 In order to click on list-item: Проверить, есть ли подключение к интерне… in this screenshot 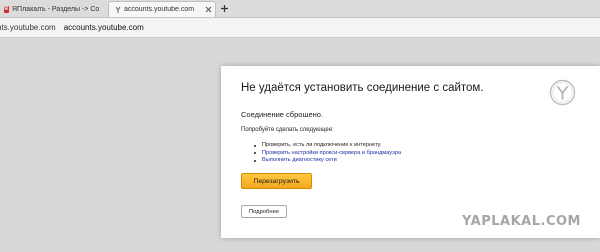, I will do `click(327, 146)`.